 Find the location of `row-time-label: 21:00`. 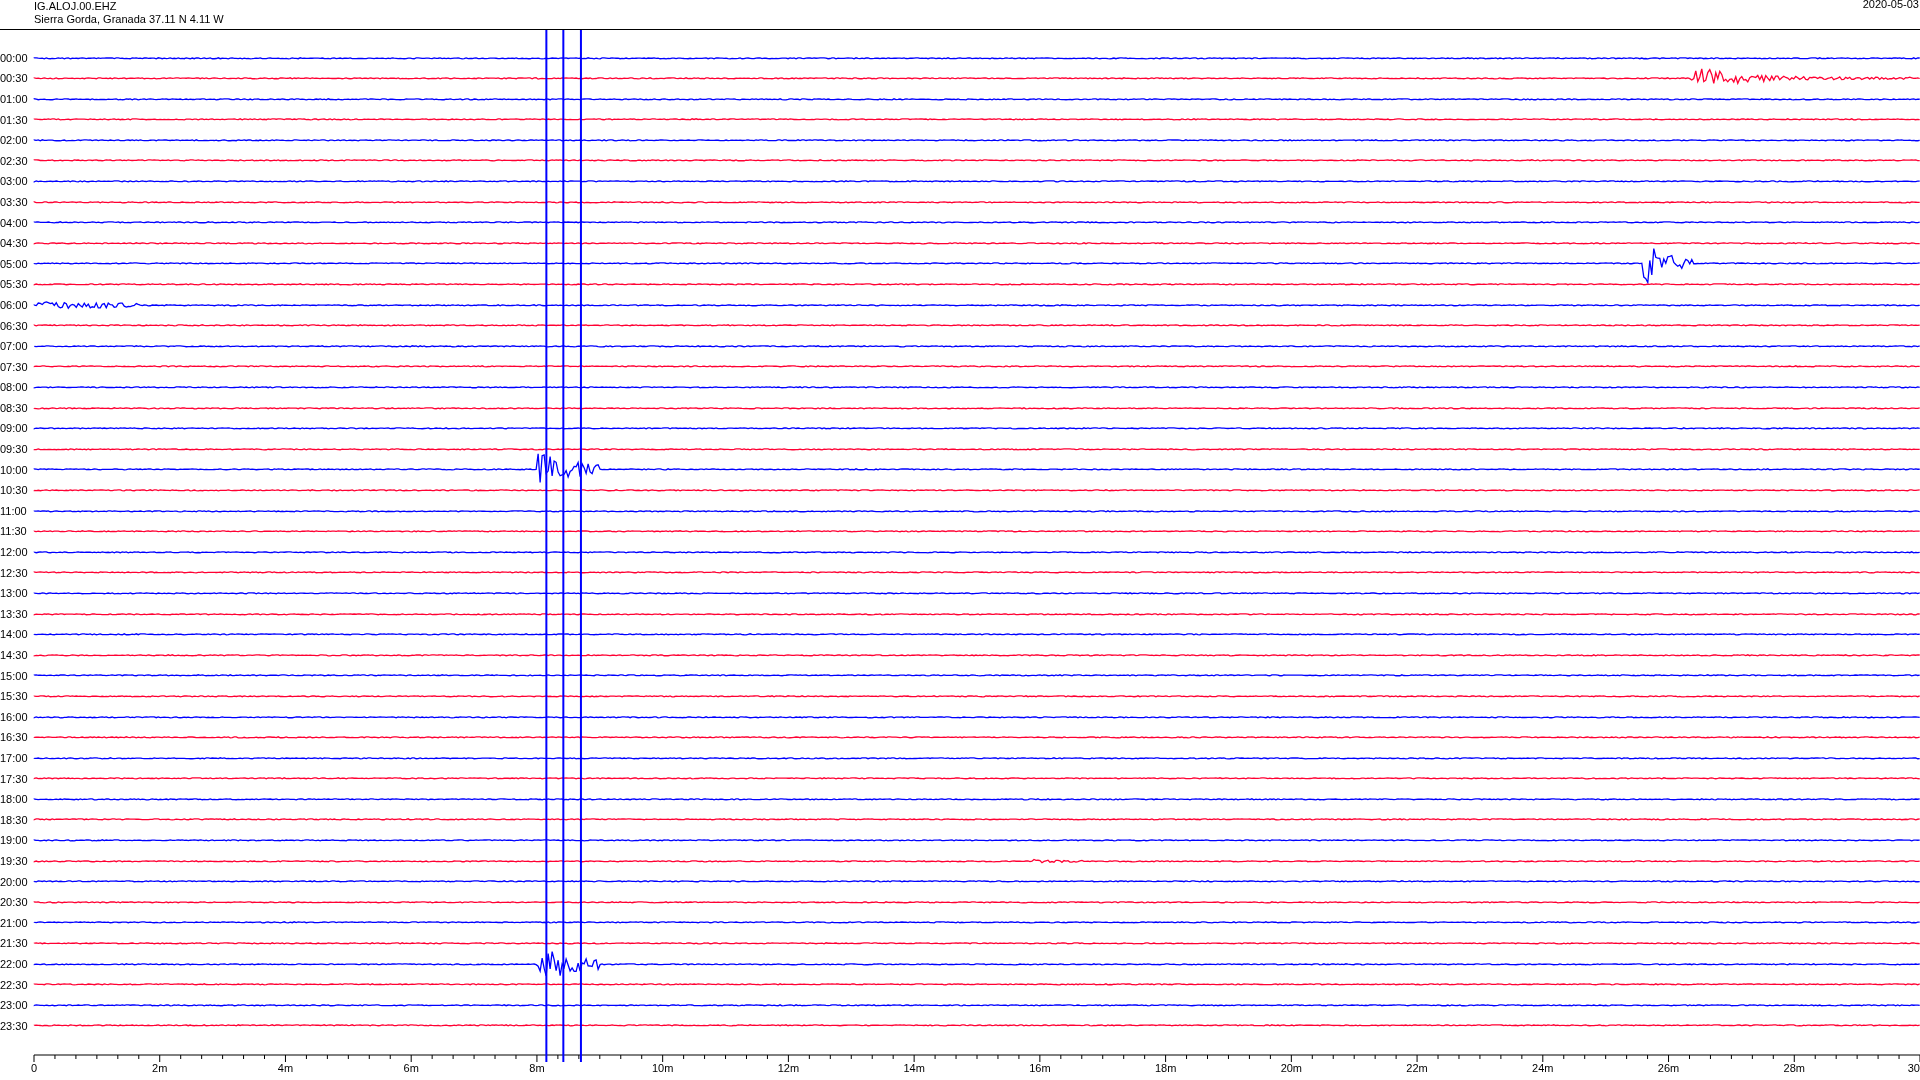

row-time-label: 21:00 is located at coordinates (14, 922).